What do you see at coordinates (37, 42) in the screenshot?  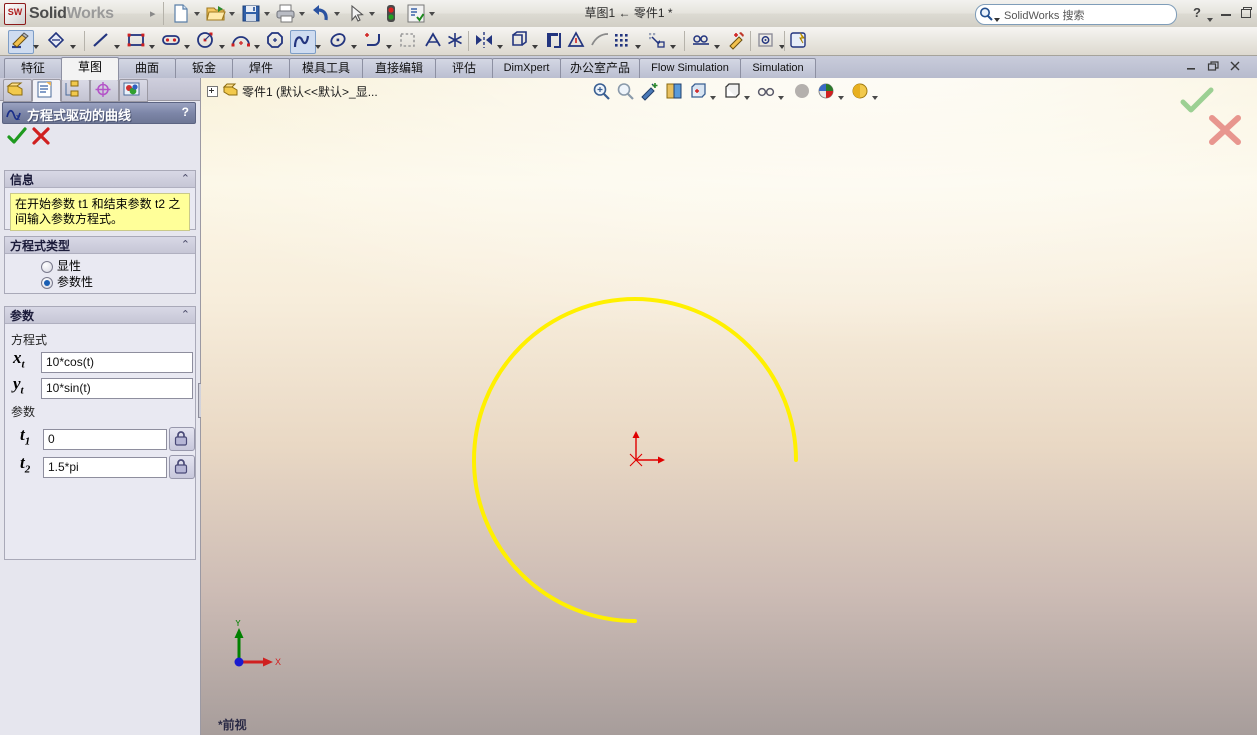 I see `sketch-dropdown` at bounding box center [37, 42].